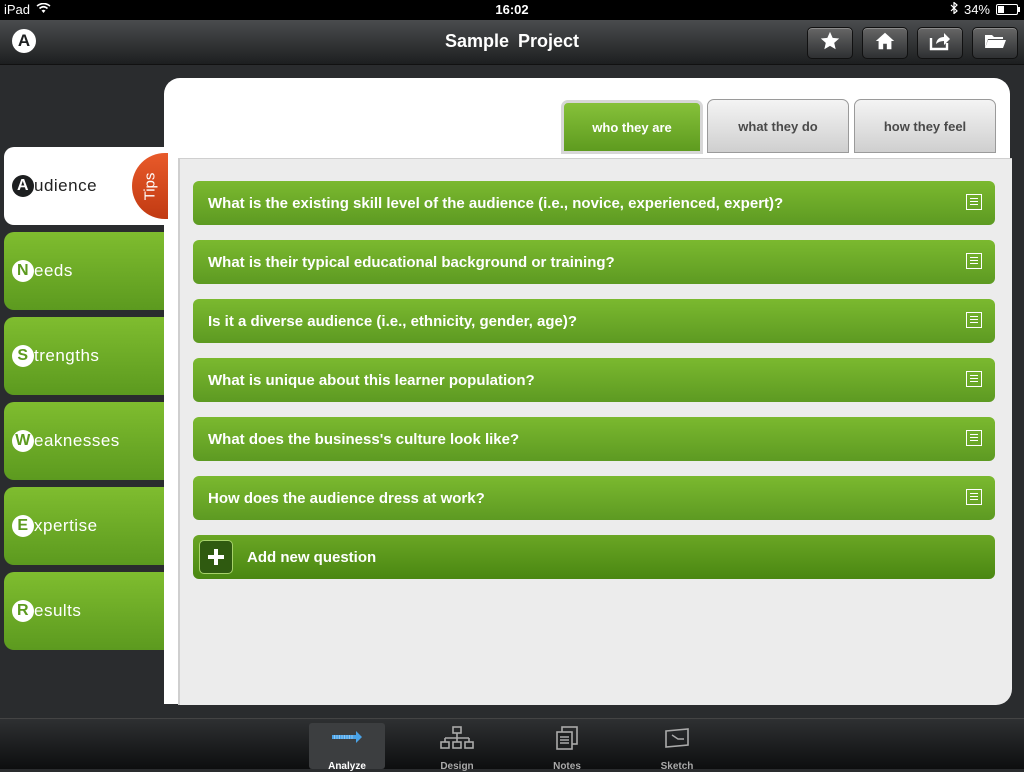  Describe the element at coordinates (216, 557) in the screenshot. I see `plus-icon` at that location.